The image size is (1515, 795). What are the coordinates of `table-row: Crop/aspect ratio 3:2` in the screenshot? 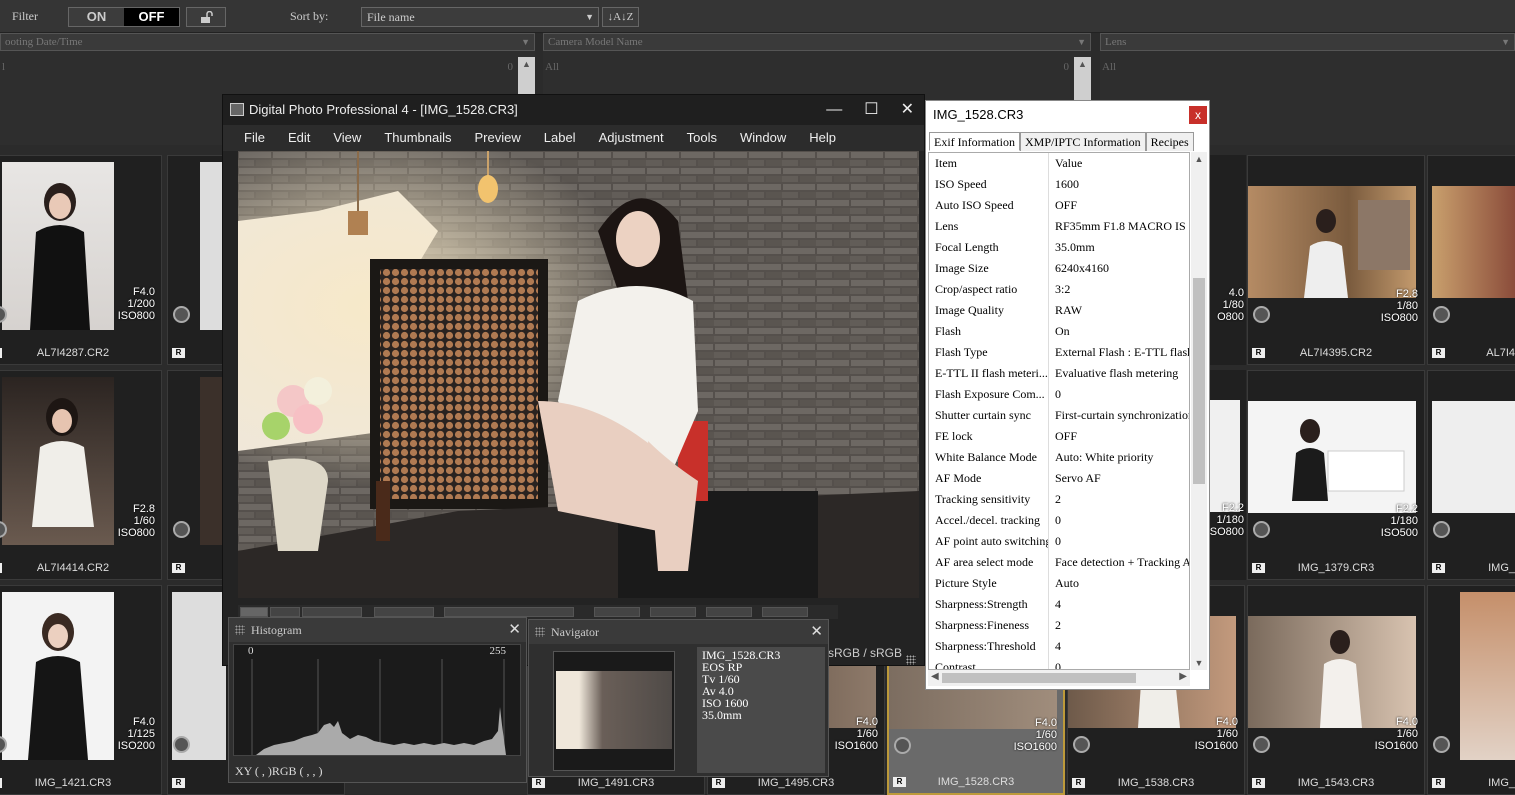 It's located at (1059, 289).